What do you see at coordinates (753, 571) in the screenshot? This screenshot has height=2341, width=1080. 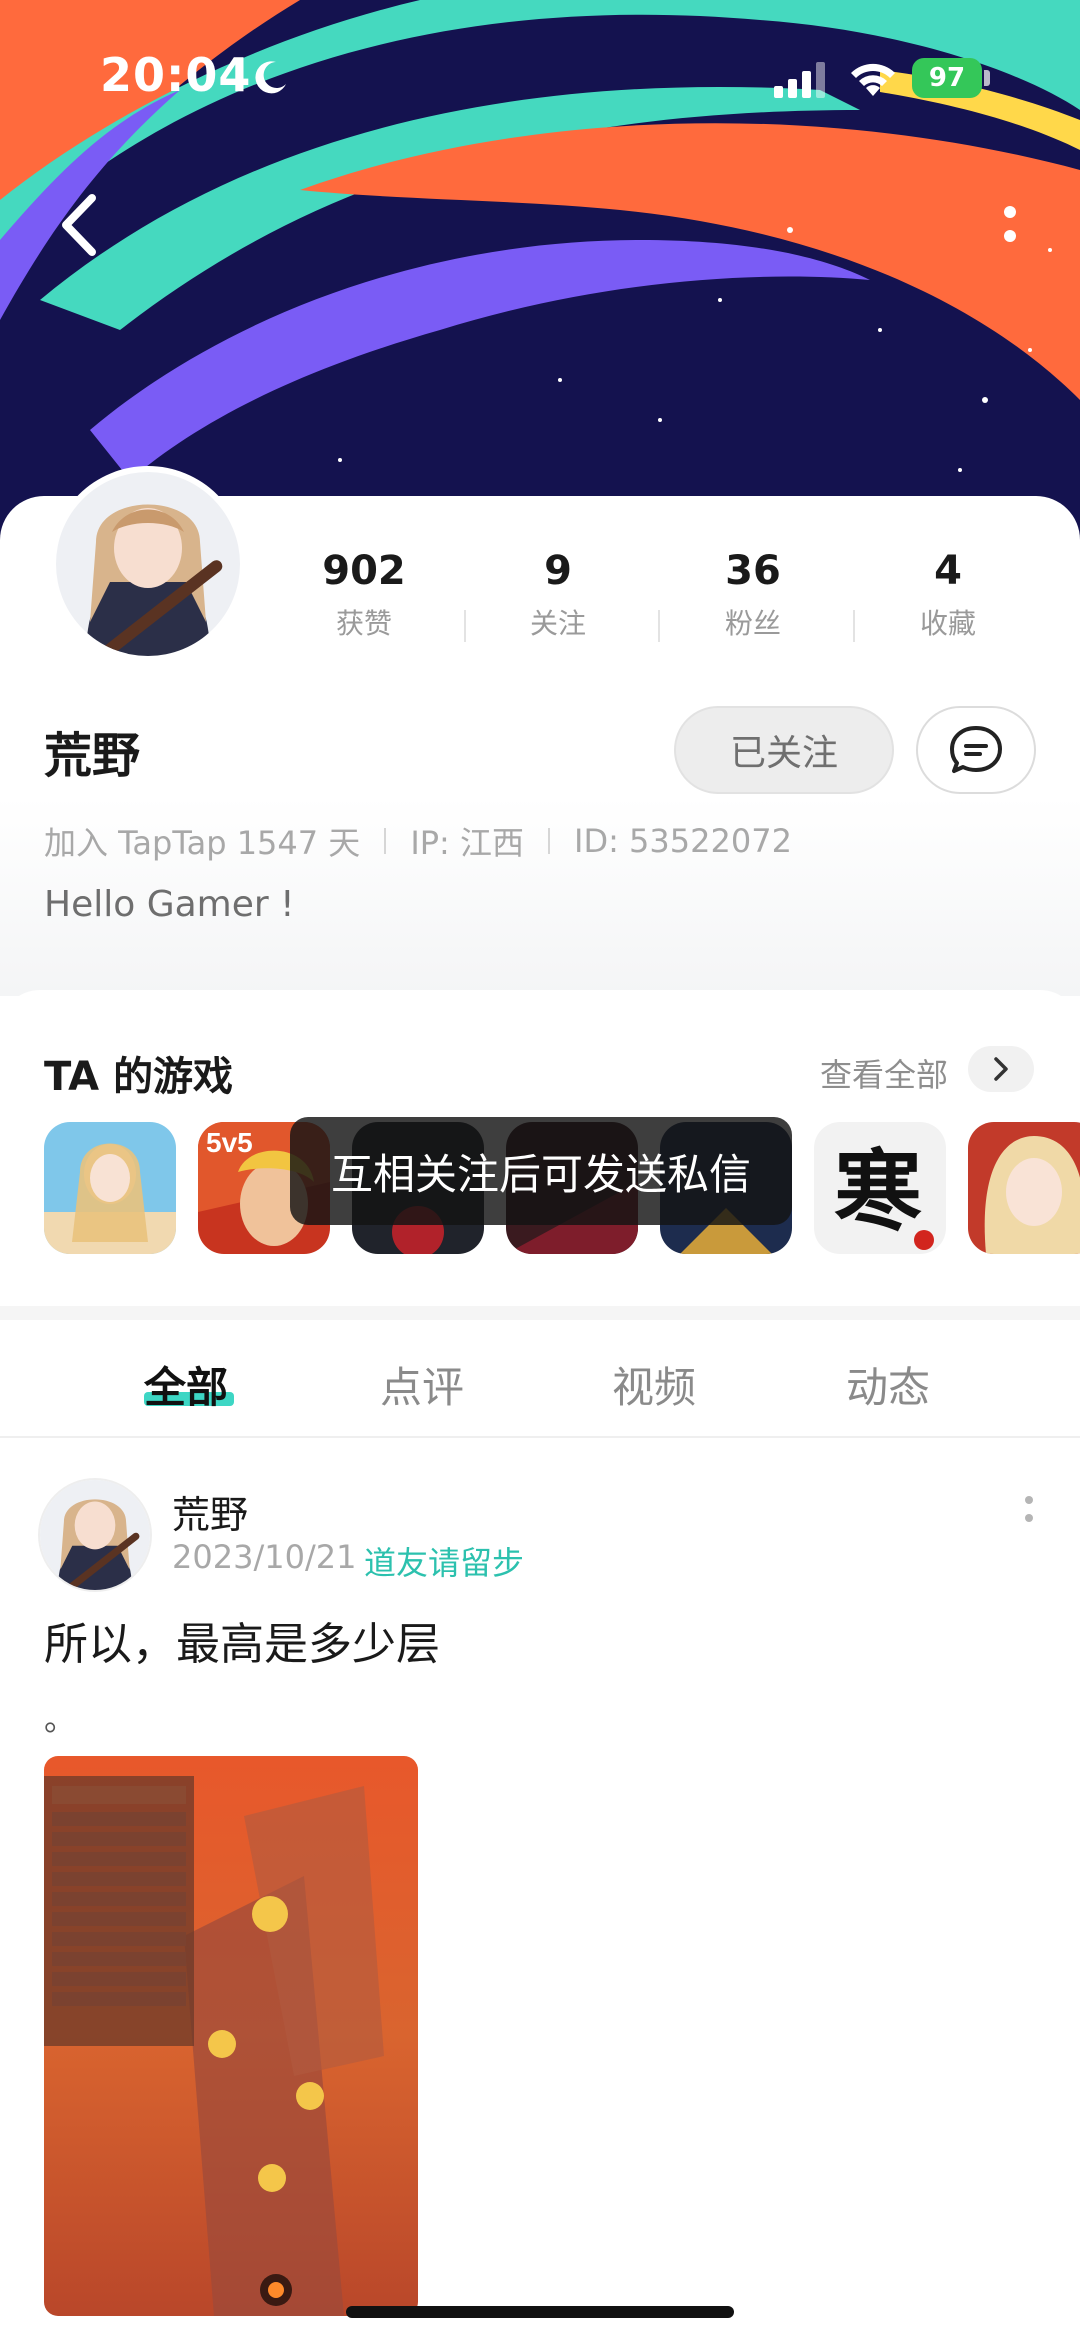 I see `stat-fans-value: 36` at bounding box center [753, 571].